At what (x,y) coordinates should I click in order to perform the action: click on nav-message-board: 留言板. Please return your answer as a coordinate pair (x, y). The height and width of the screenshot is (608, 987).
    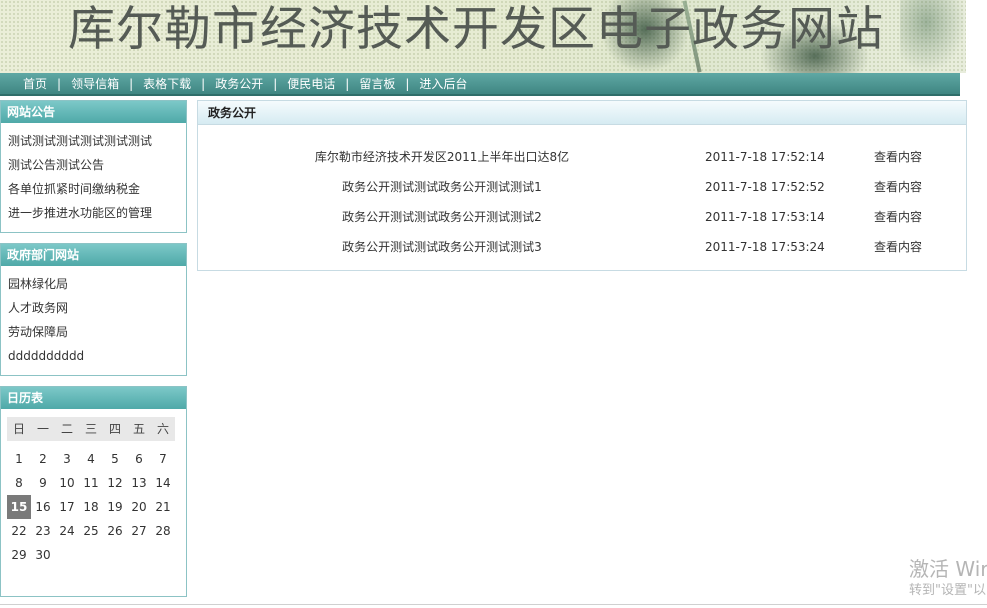
    Looking at the image, I should click on (377, 83).